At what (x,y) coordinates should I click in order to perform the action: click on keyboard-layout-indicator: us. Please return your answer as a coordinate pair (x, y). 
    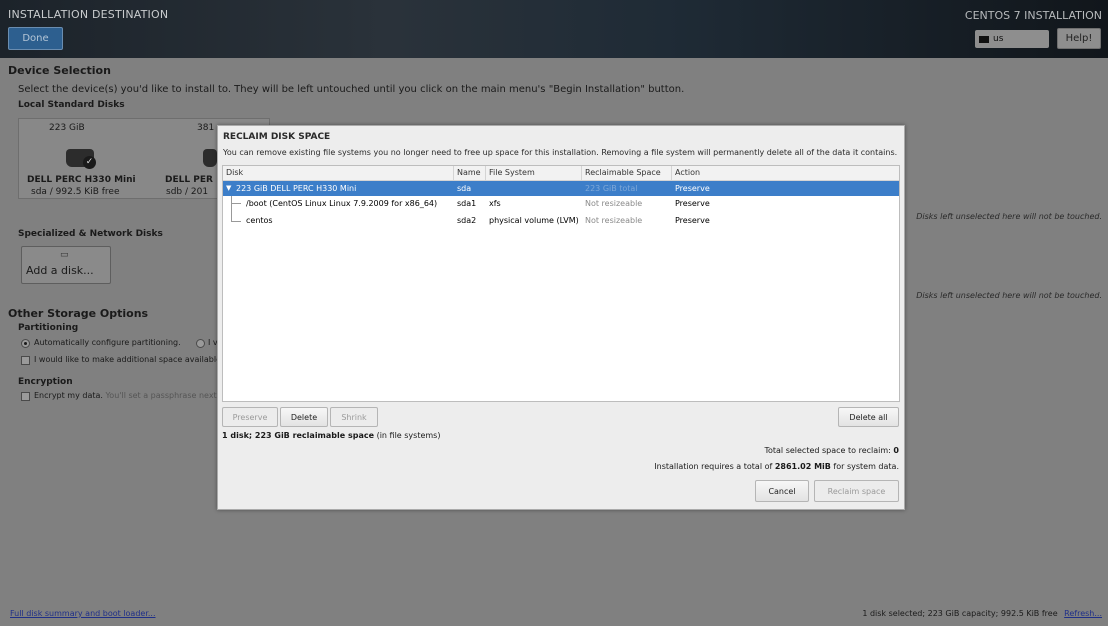
    Looking at the image, I should click on (1012, 39).